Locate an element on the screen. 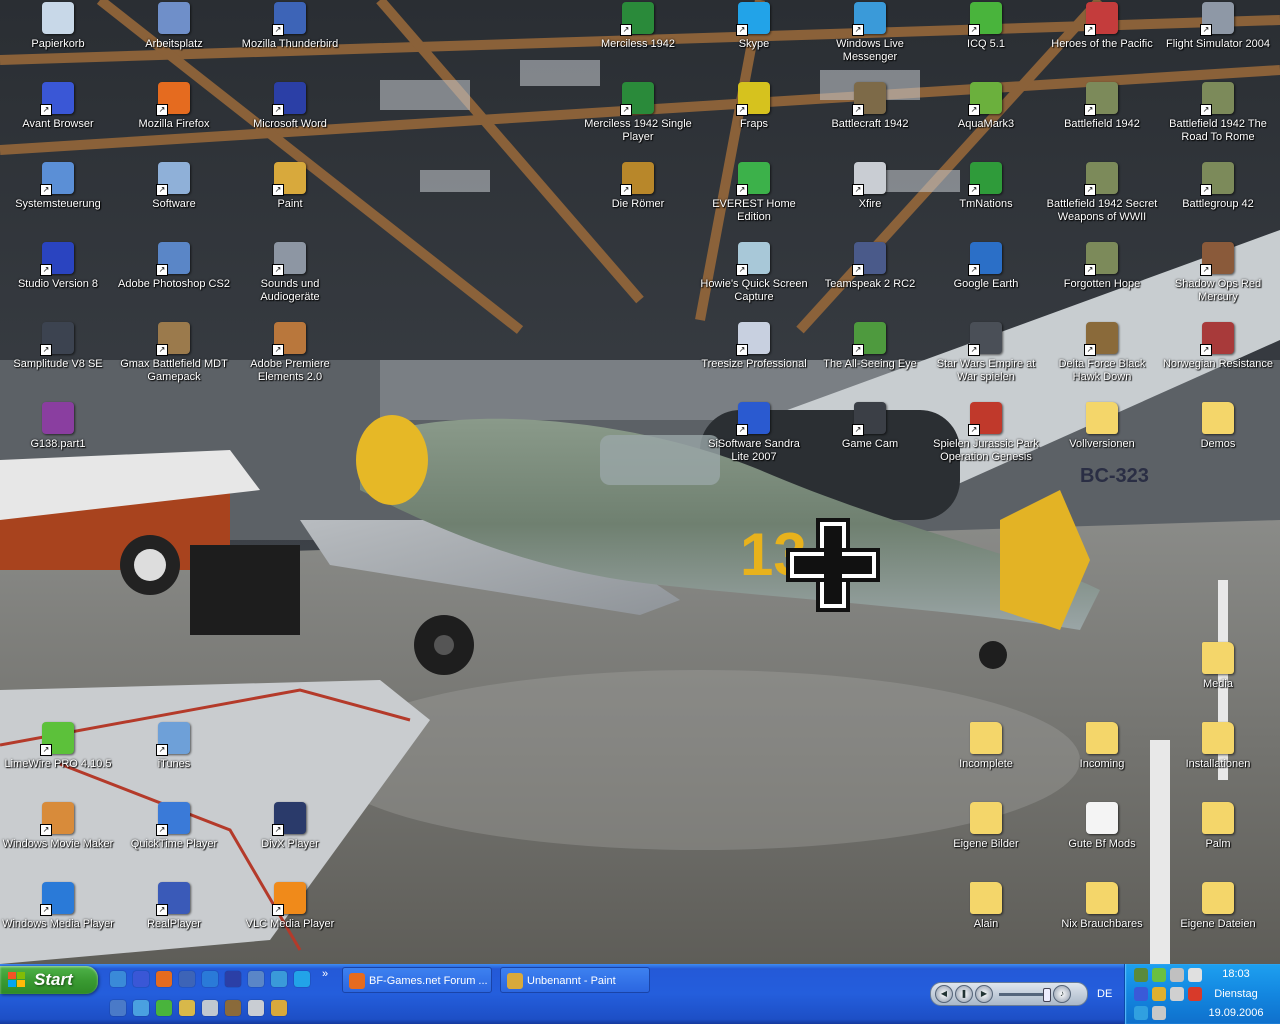 The height and width of the screenshot is (1024, 1280). desktop-icon: ↗ Mozilla Firefox is located at coordinates (174, 105).